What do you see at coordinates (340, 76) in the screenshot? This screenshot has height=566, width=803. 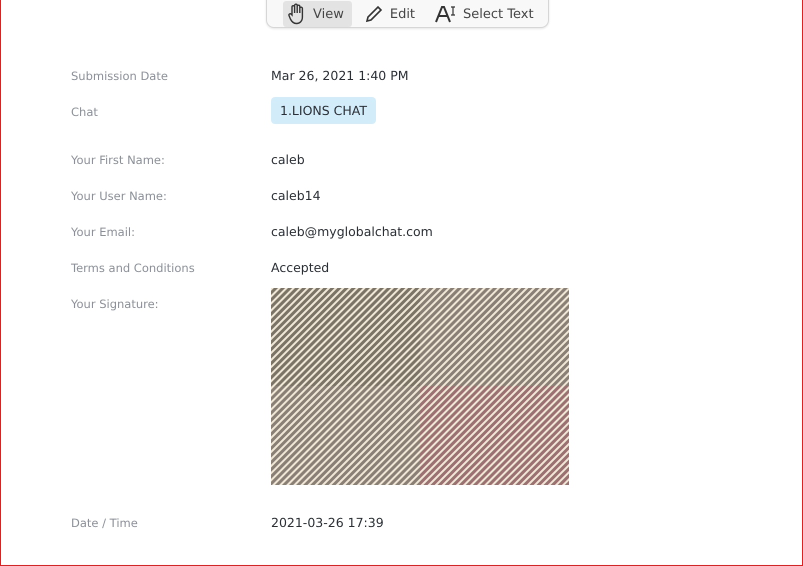 I see `field-value: Mar 26, 2021 1:40 PM` at bounding box center [340, 76].